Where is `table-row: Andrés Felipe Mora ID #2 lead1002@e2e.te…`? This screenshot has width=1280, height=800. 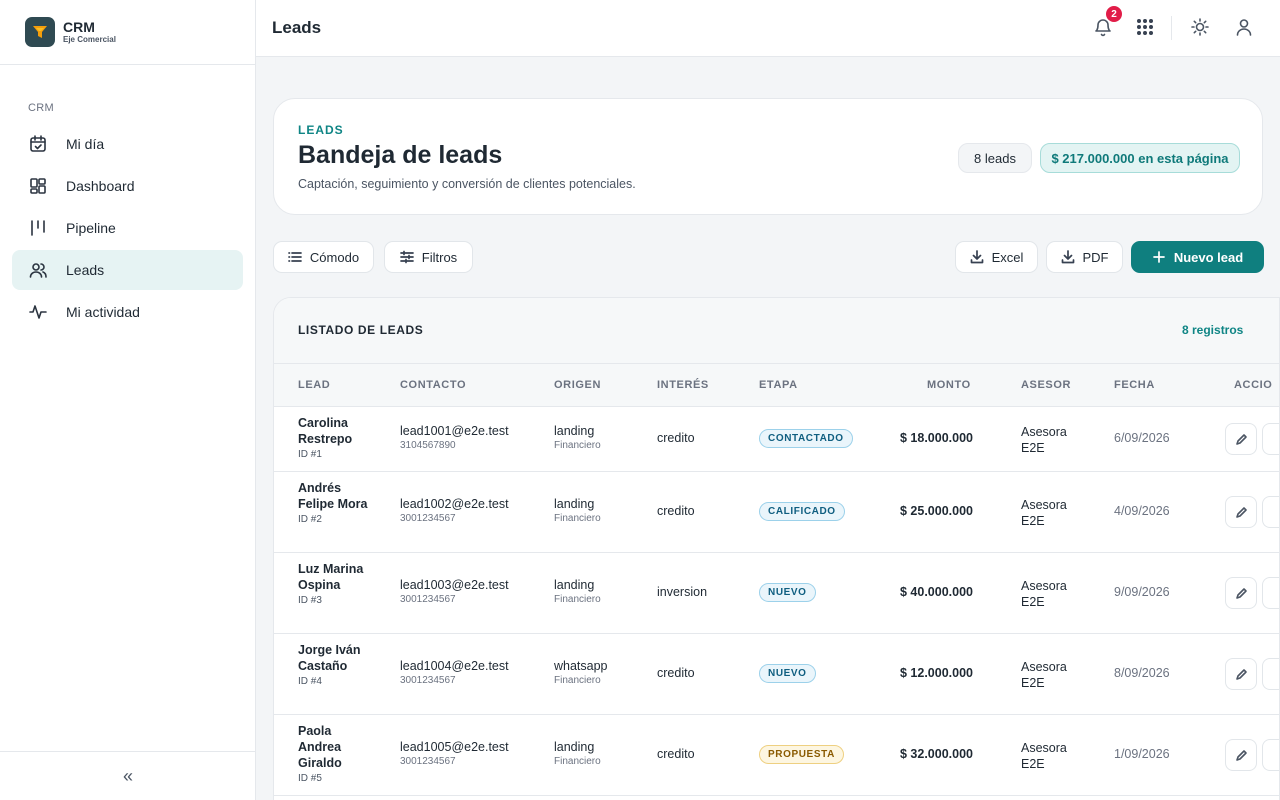 table-row: Andrés Felipe Mora ID #2 lead1002@e2e.te… is located at coordinates (776, 512).